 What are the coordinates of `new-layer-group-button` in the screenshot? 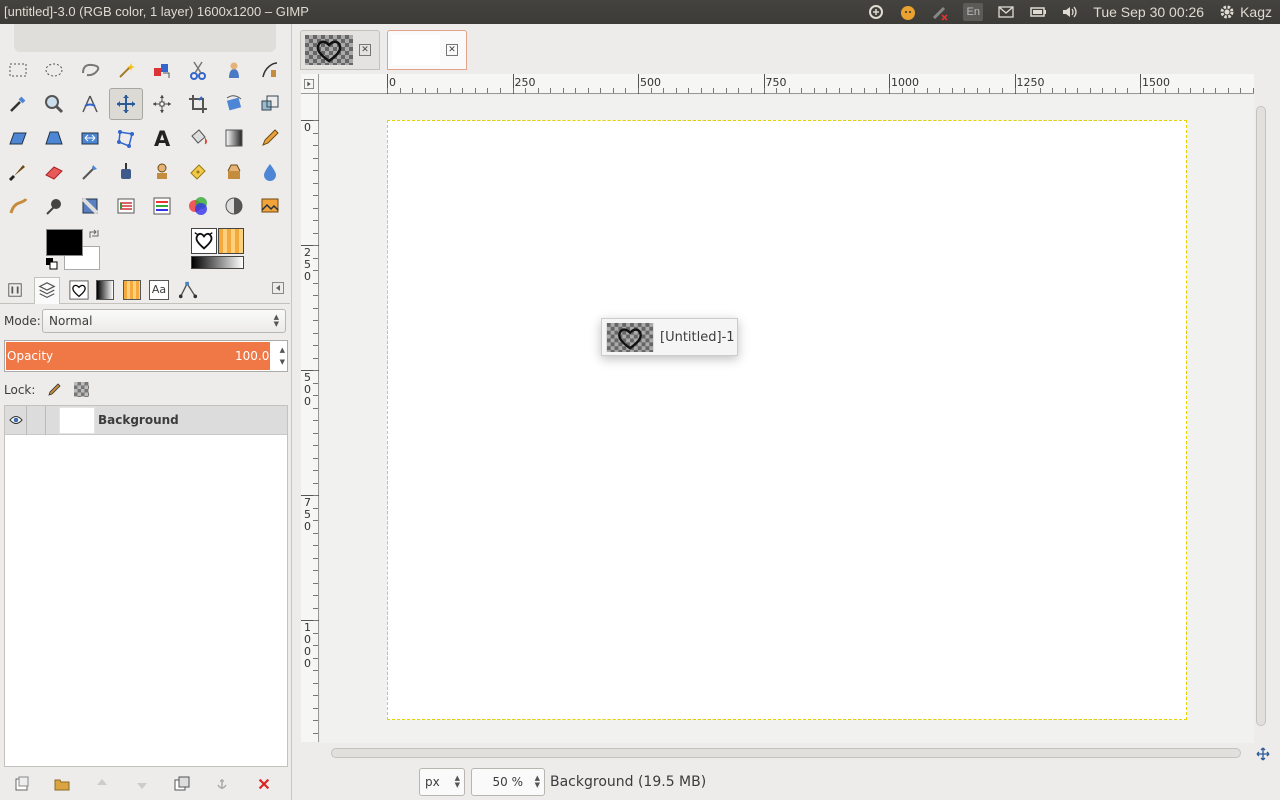 It's located at (62, 784).